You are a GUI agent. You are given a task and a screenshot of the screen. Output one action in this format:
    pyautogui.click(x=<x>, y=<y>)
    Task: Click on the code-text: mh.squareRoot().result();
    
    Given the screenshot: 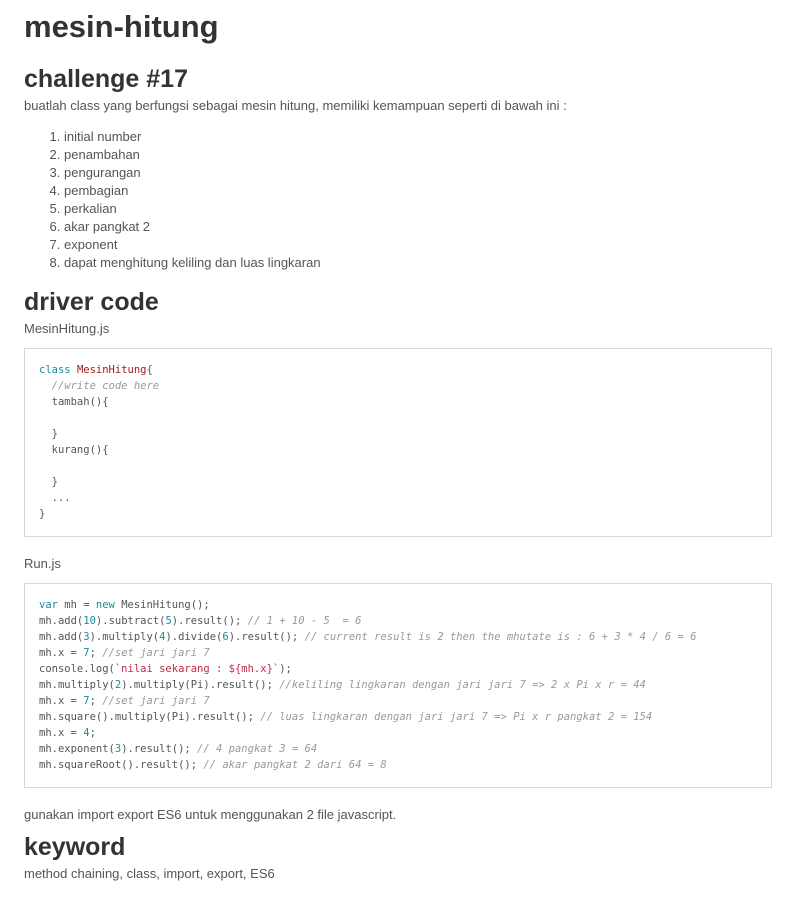 What is the action you would take?
    pyautogui.click(x=121, y=765)
    